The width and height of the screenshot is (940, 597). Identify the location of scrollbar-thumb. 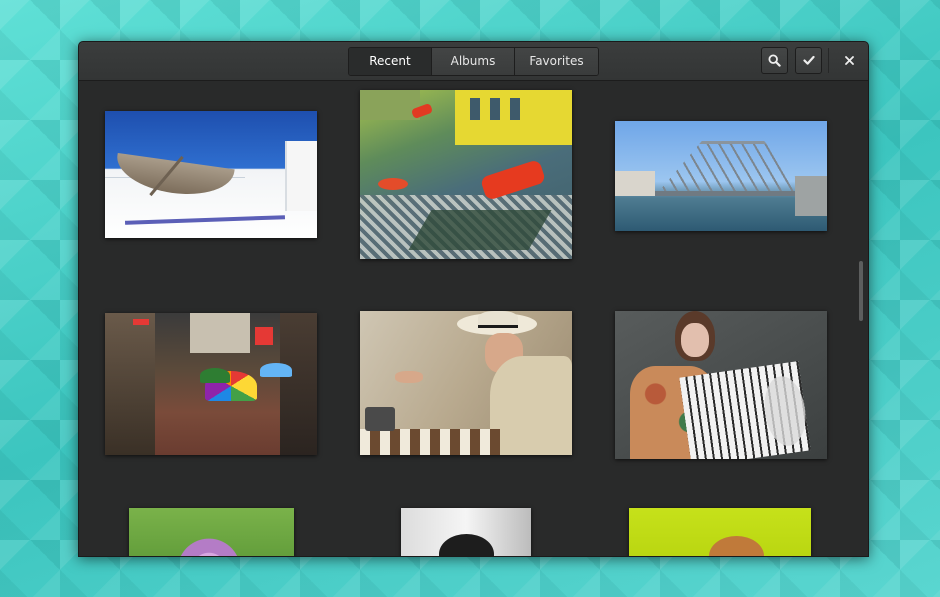
(861, 291).